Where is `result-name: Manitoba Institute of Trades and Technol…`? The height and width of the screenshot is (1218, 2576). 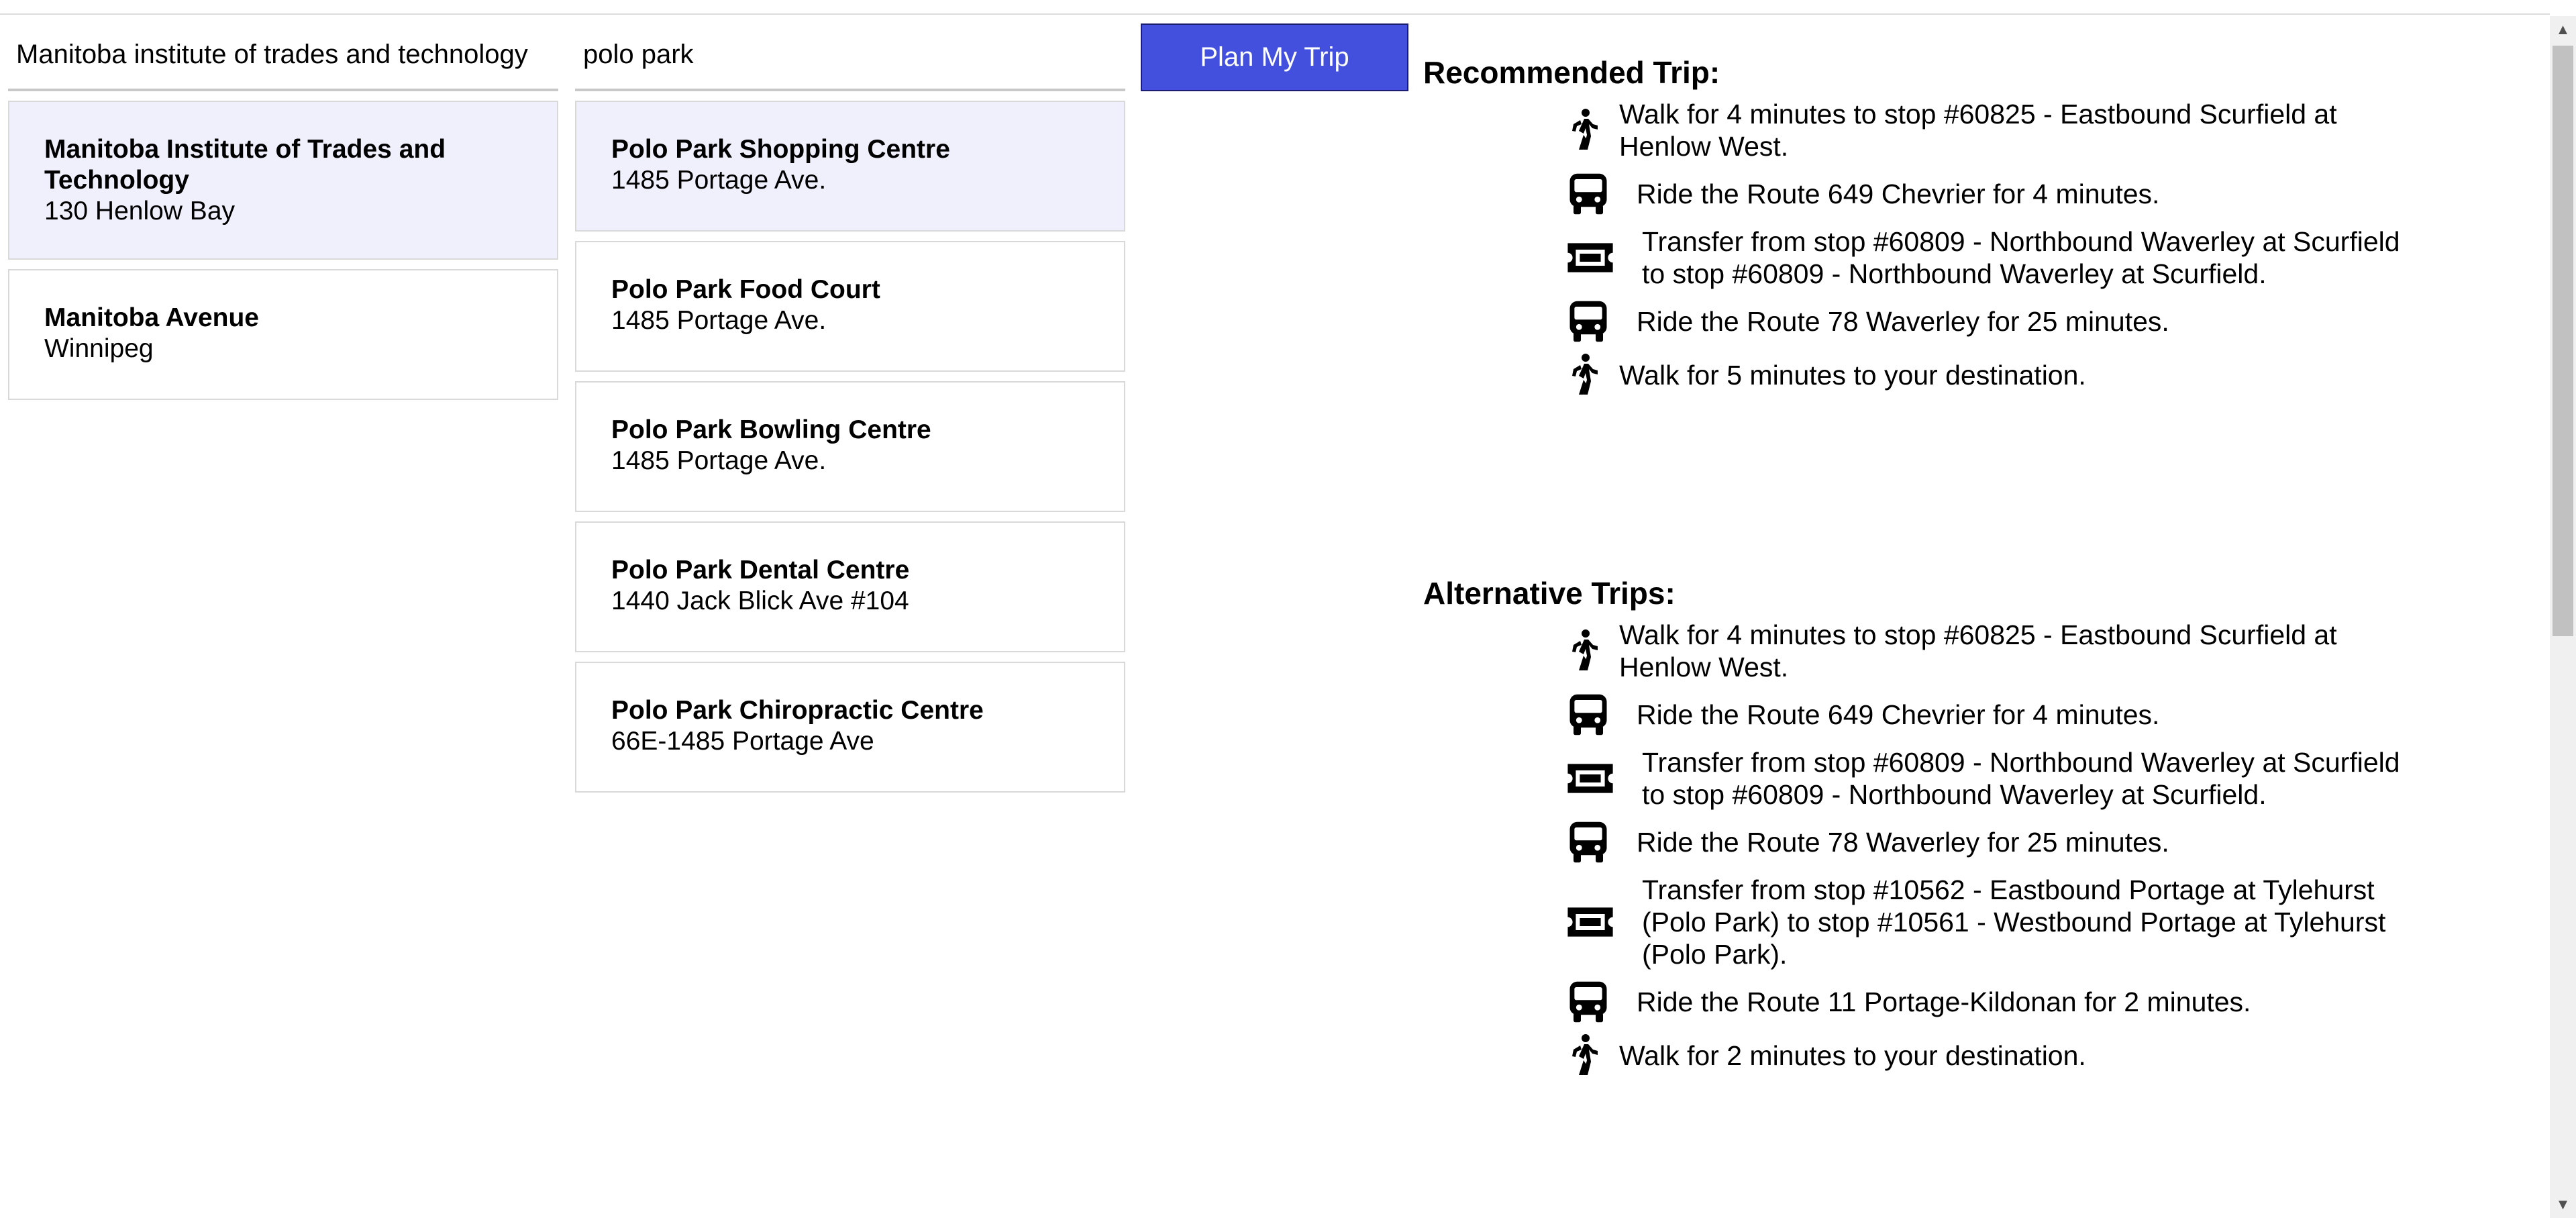 result-name: Manitoba Institute of Trades and Technol… is located at coordinates (245, 165).